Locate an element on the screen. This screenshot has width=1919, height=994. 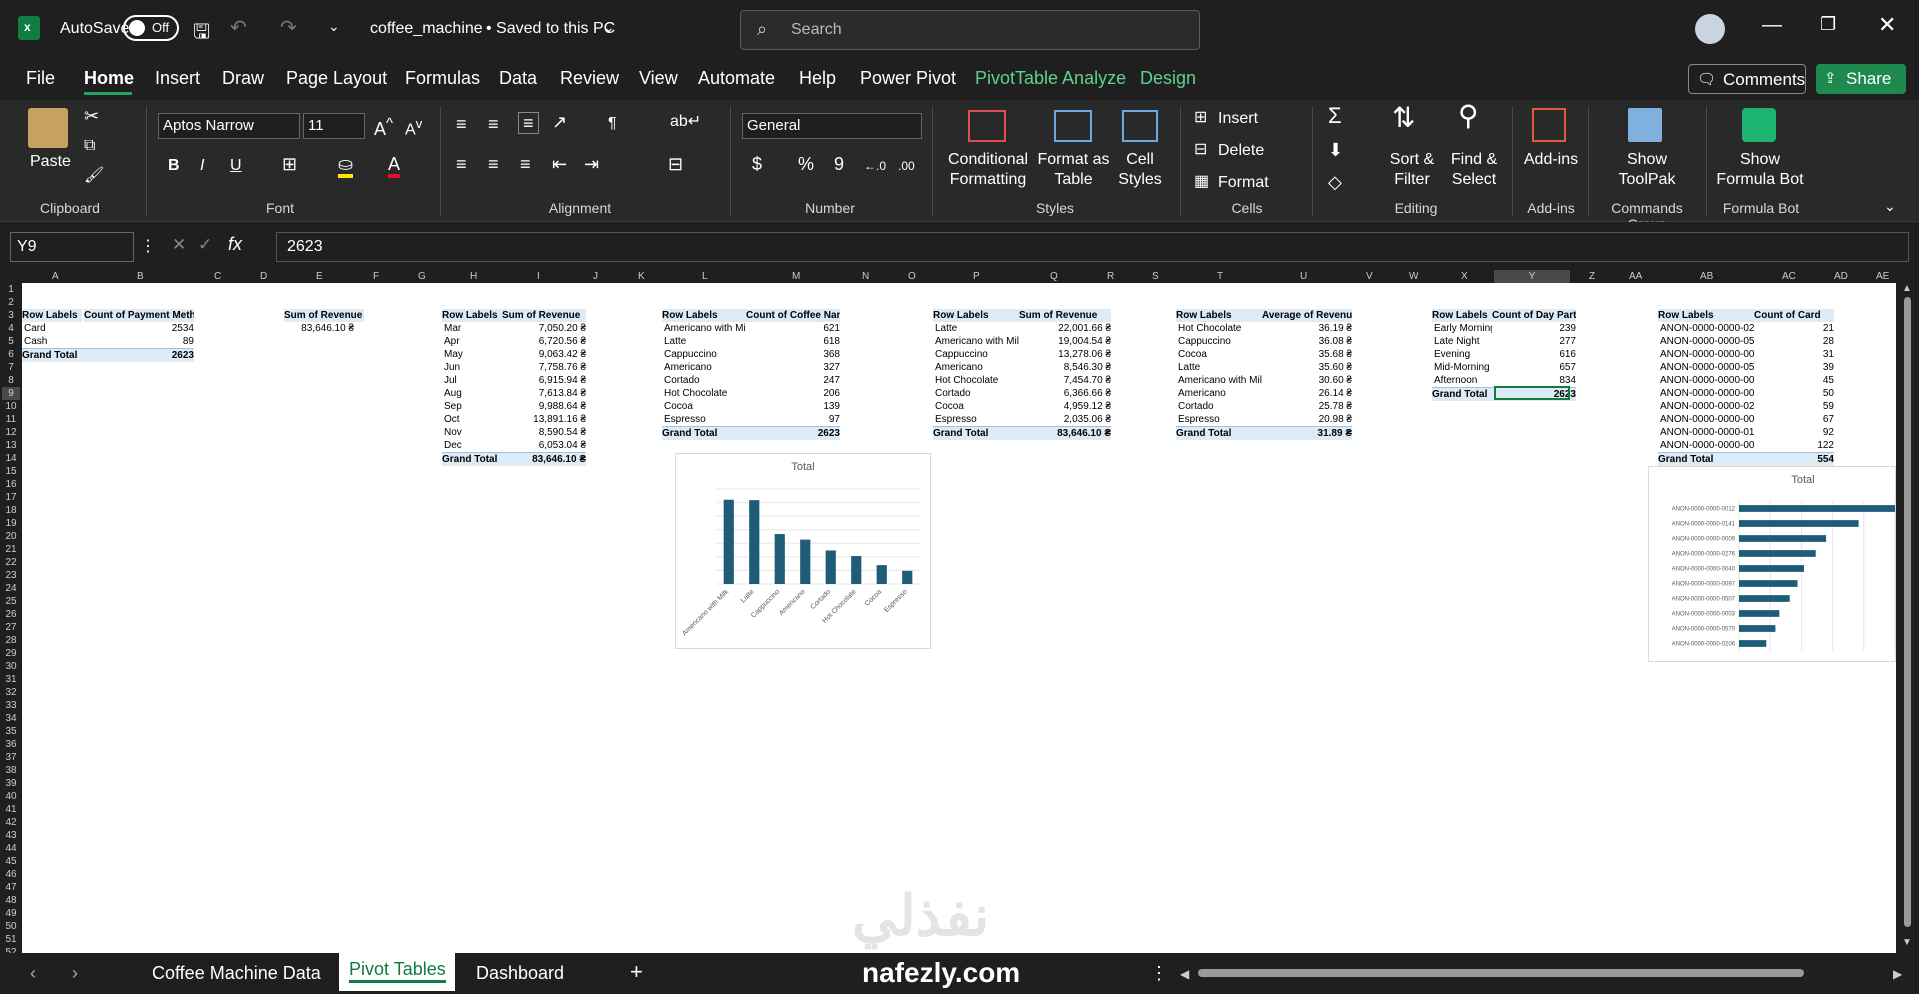
format-as-table-label: Format as Table is located at coordinates (1073, 170).